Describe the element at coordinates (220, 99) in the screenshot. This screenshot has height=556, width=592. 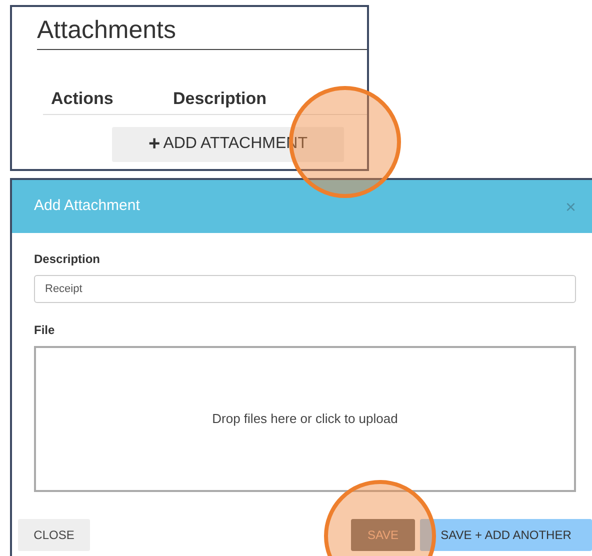
I see `column-header: Description` at that location.